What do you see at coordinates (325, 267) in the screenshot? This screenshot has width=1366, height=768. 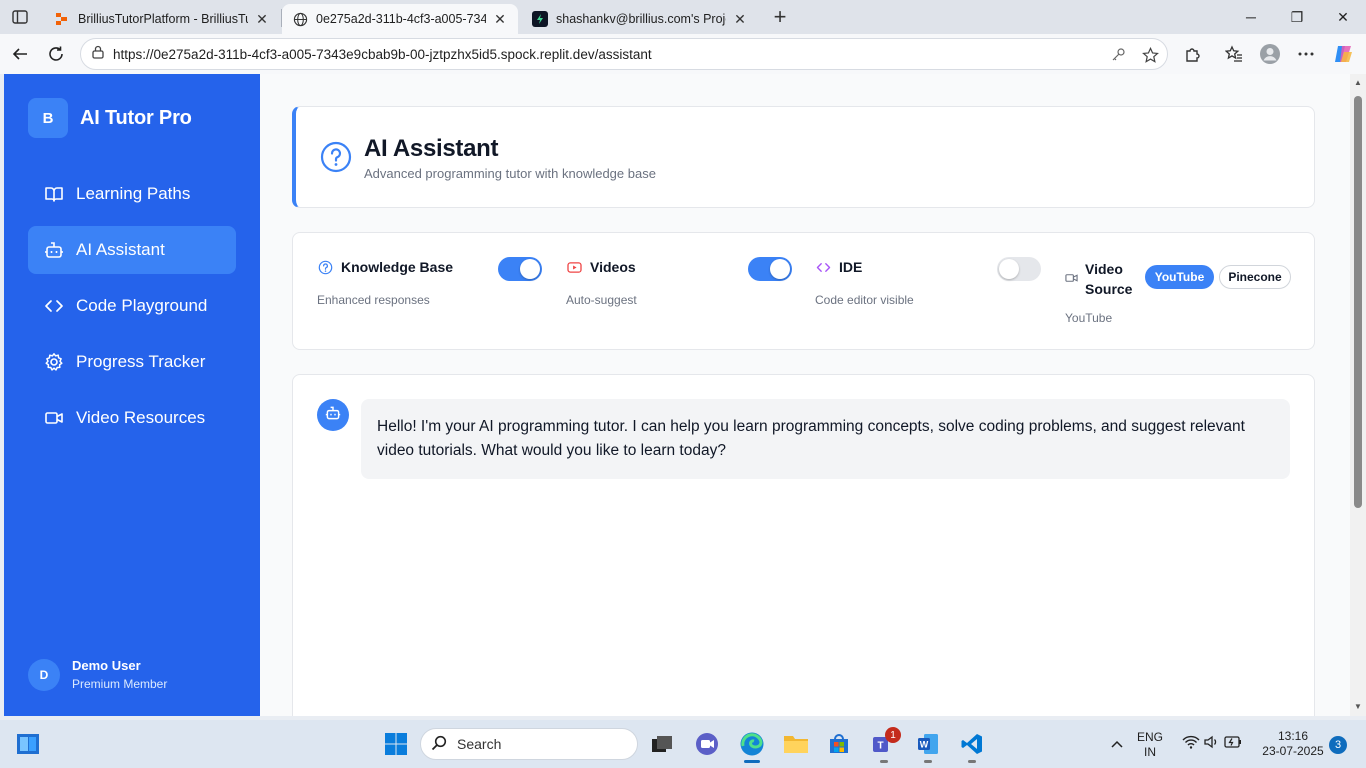 I see `help-circle-icon` at bounding box center [325, 267].